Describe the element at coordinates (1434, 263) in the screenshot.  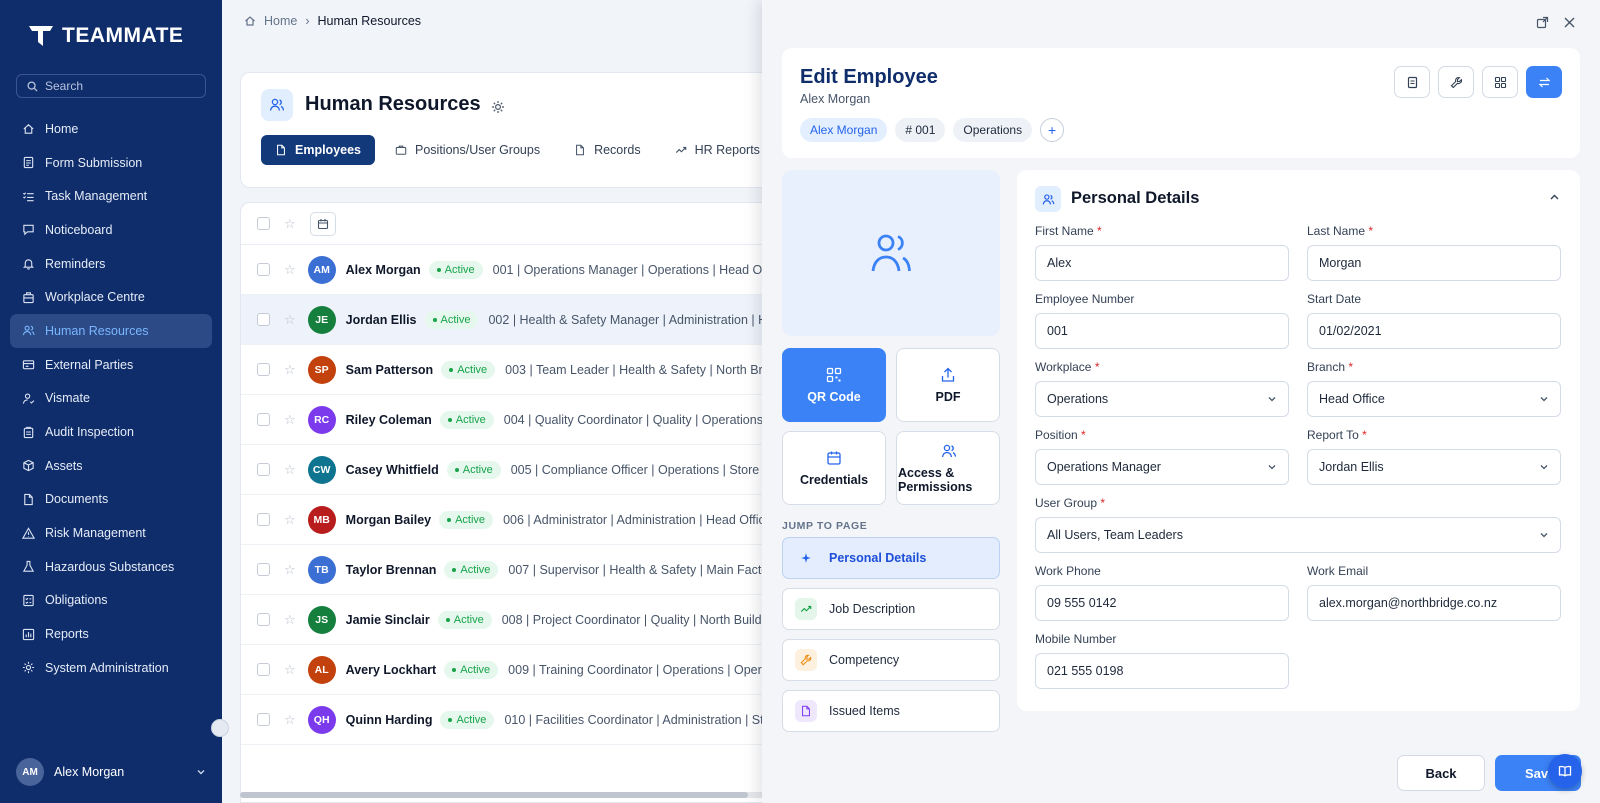
I see `last-name-input: Morgan` at that location.